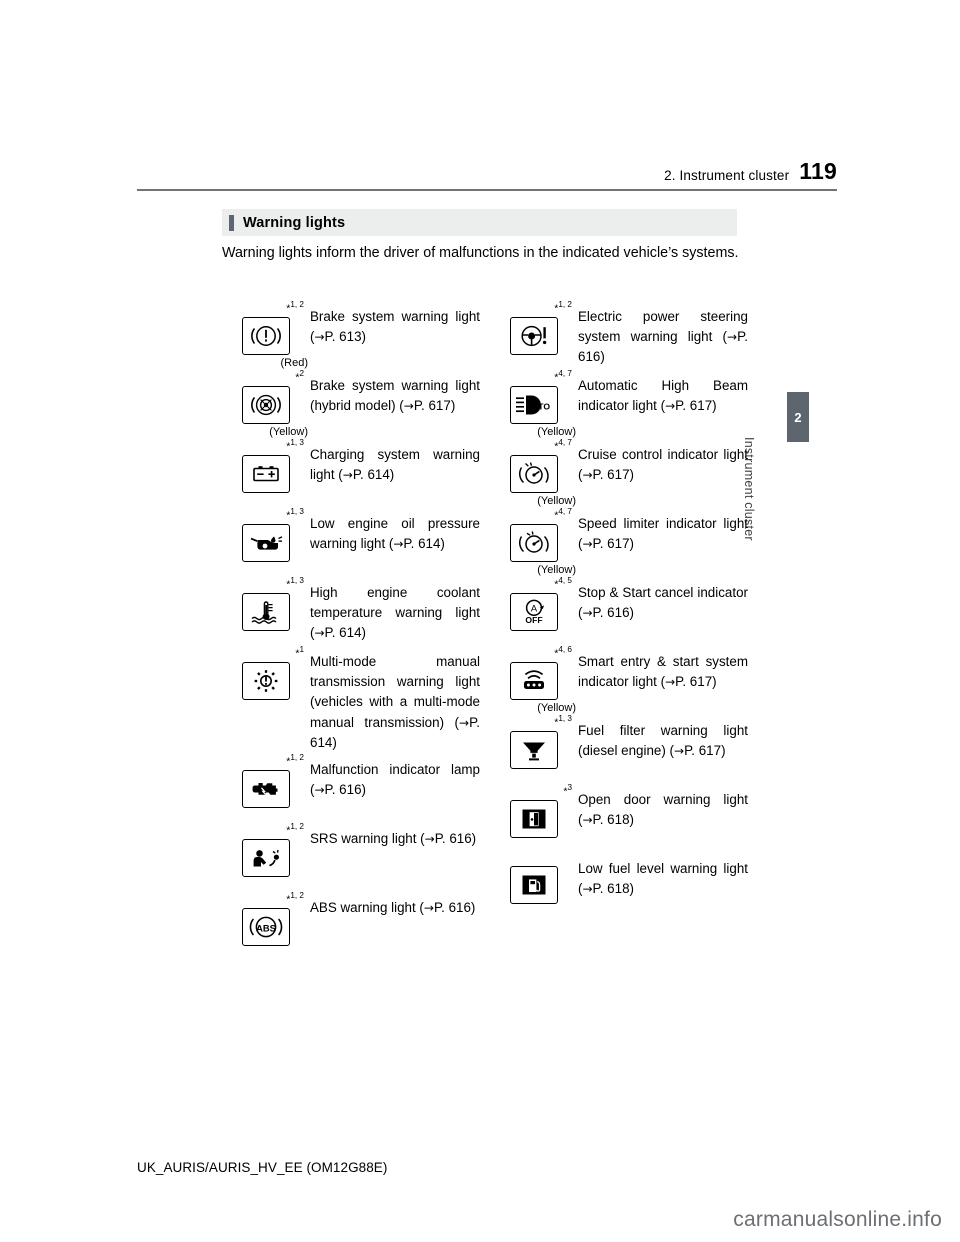  I want to click on warning-light-symbol-cell: *1, 2 (Red), so click(266, 334).